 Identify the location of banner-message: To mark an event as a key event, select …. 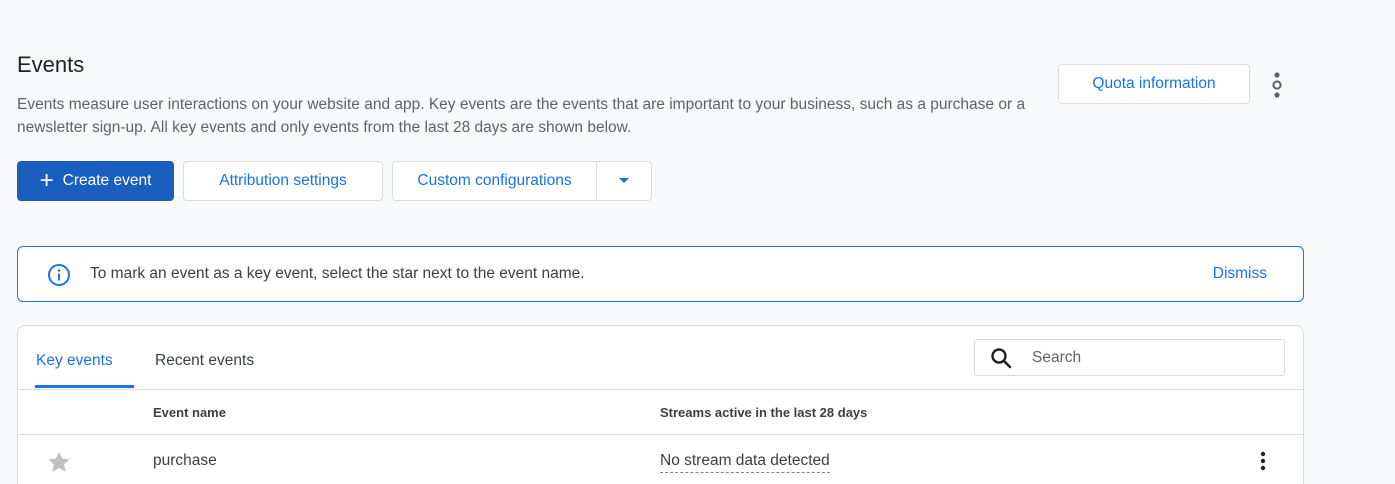
(337, 273).